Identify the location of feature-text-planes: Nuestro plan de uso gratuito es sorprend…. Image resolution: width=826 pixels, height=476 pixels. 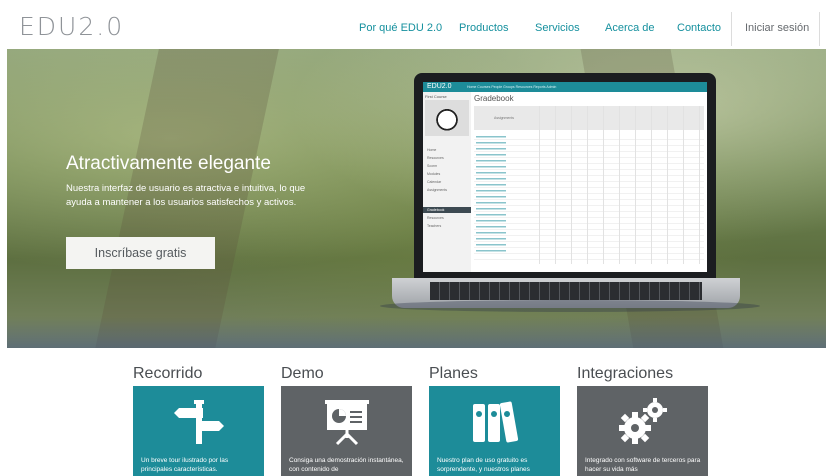
(483, 465).